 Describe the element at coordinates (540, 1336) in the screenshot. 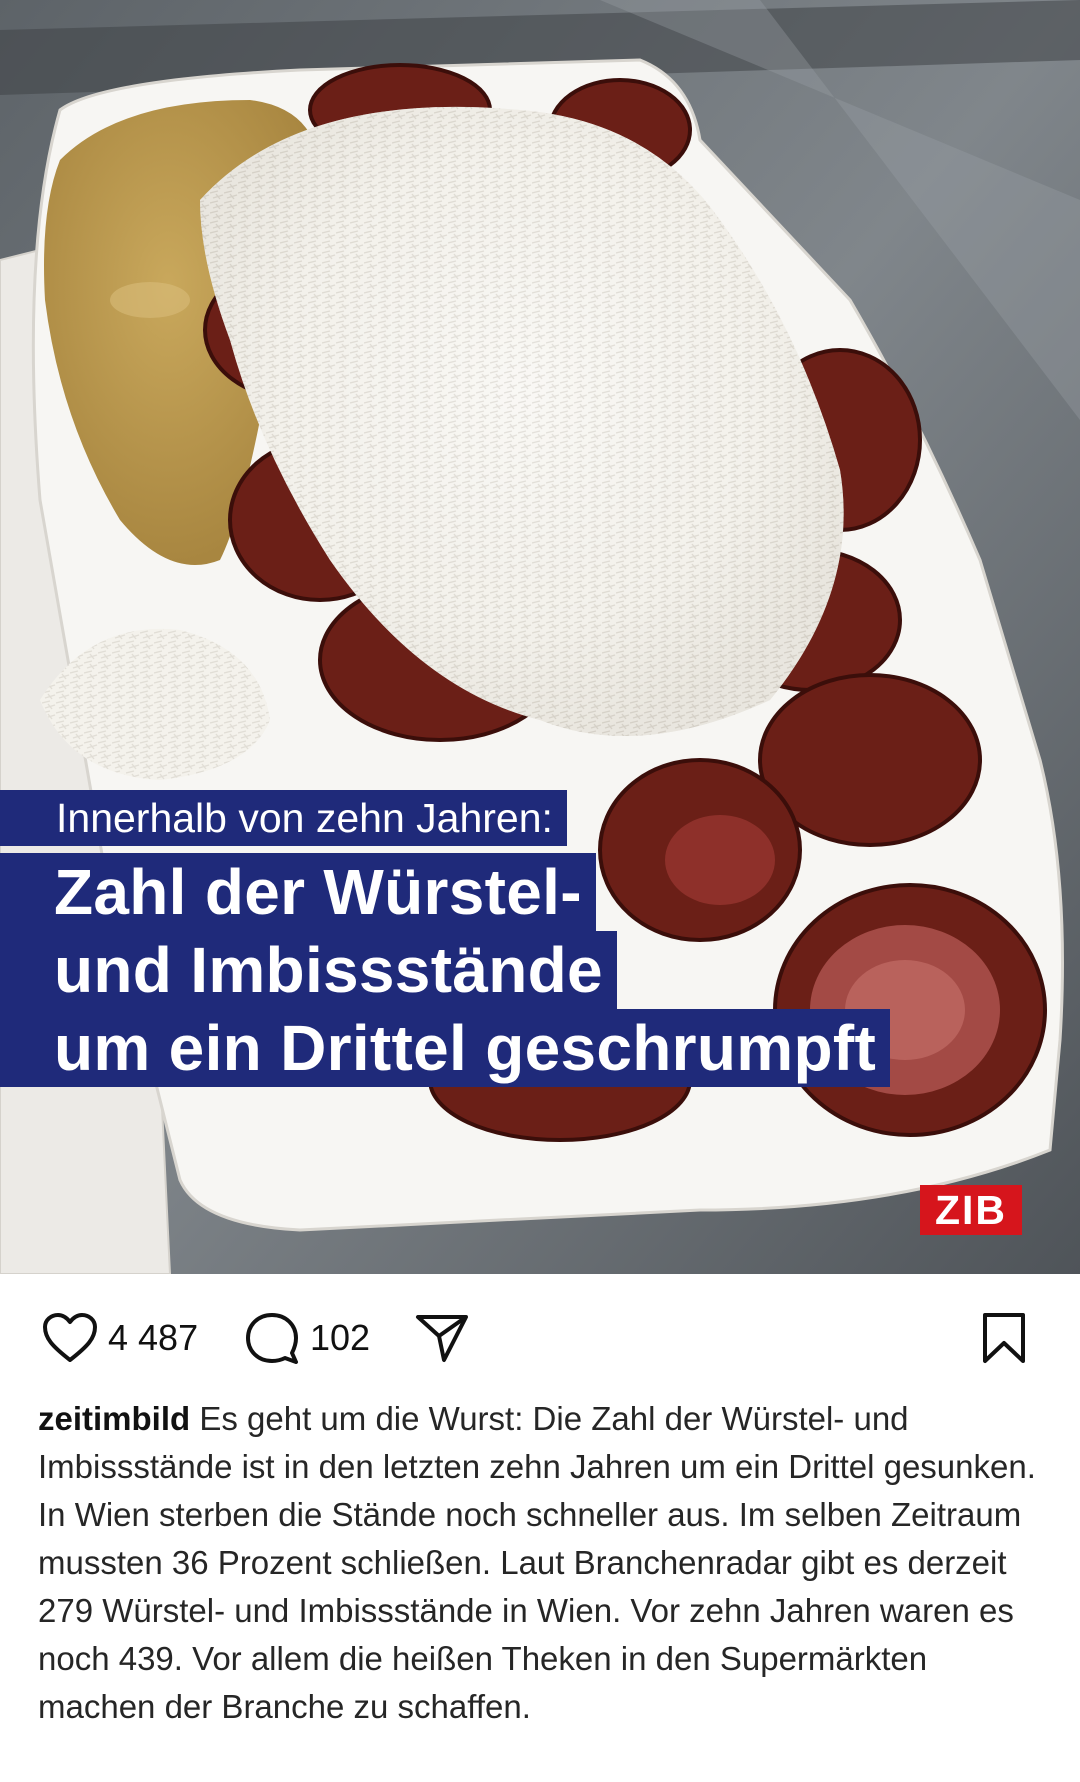

I see `post-action-bar: 4 487 102` at that location.